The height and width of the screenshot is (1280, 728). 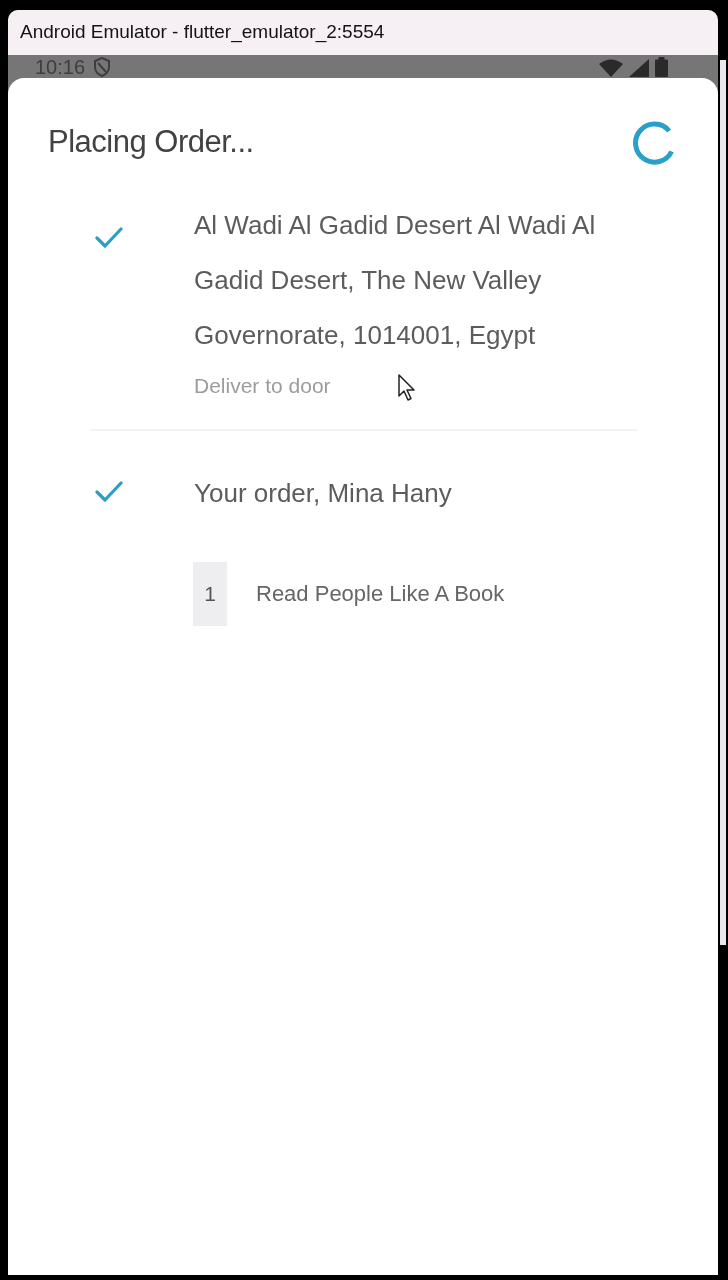 What do you see at coordinates (102, 67) in the screenshot?
I see `shield-icon` at bounding box center [102, 67].